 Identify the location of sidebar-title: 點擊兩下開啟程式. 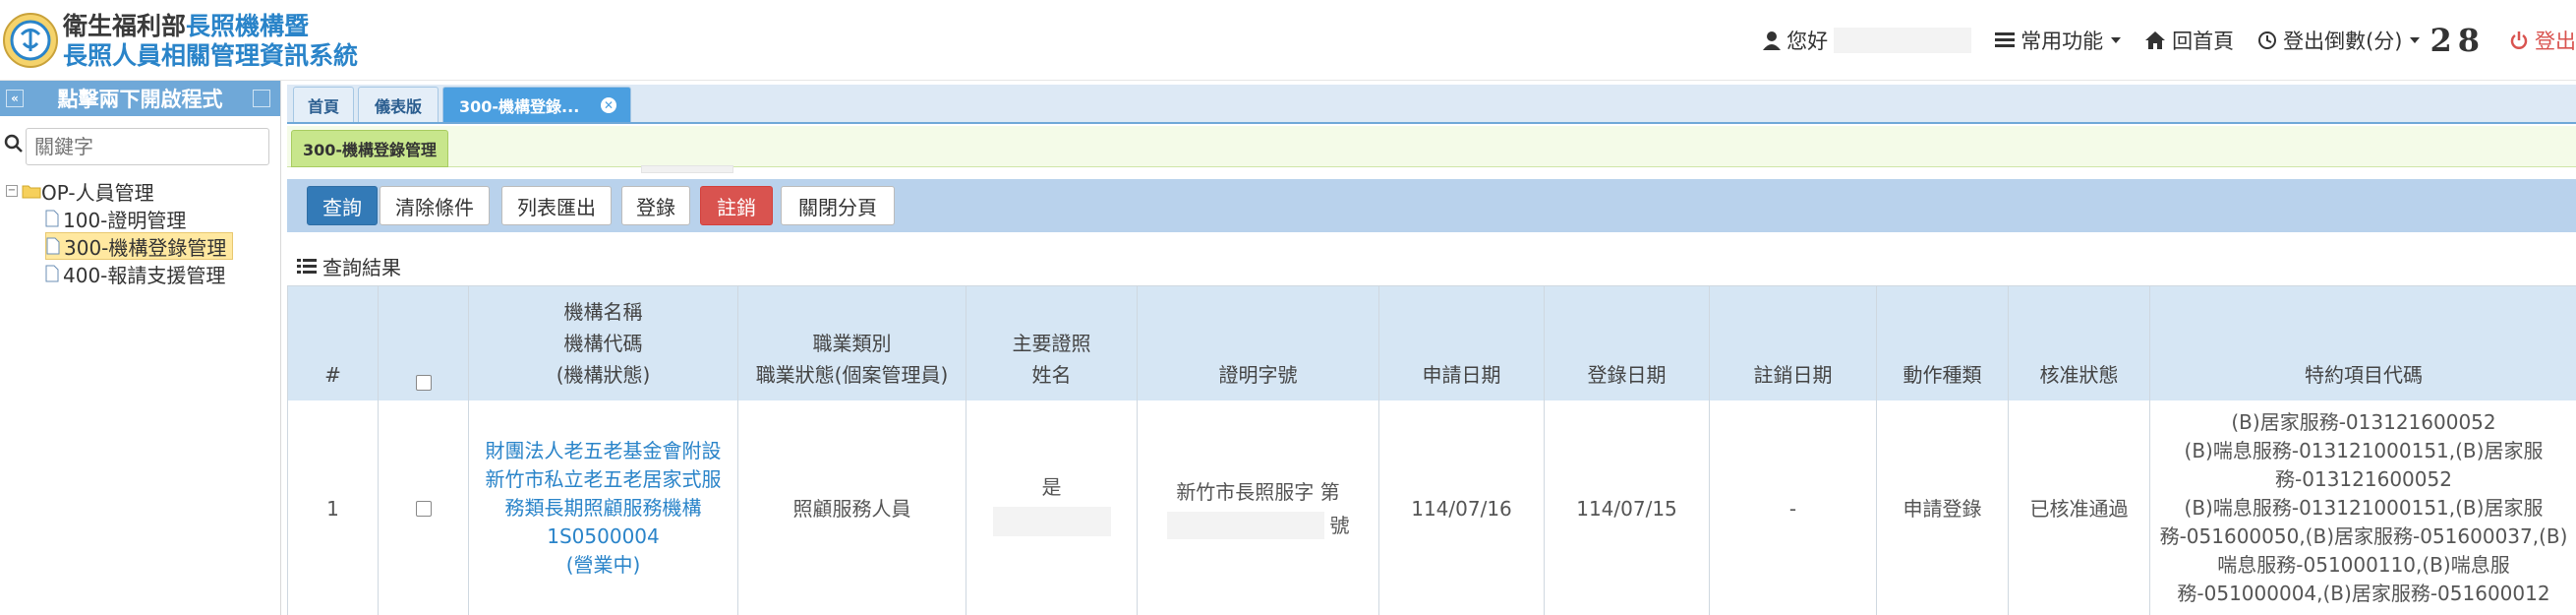
(140, 99).